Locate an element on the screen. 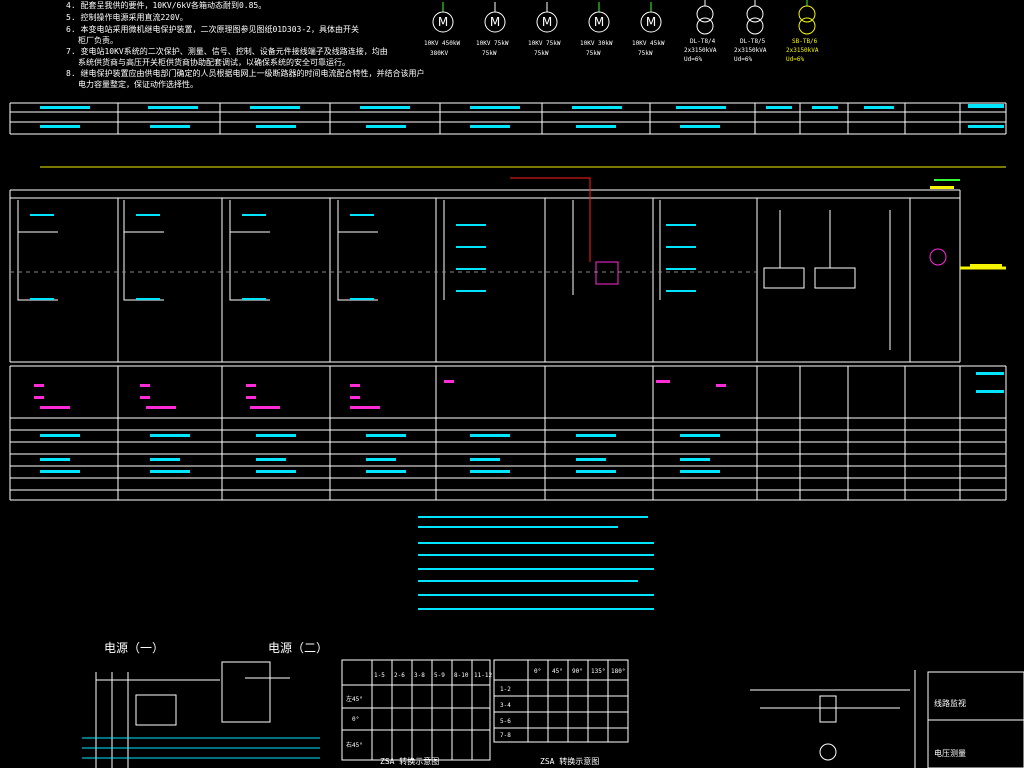  t1-h3: 5-9 is located at coordinates (439, 675).